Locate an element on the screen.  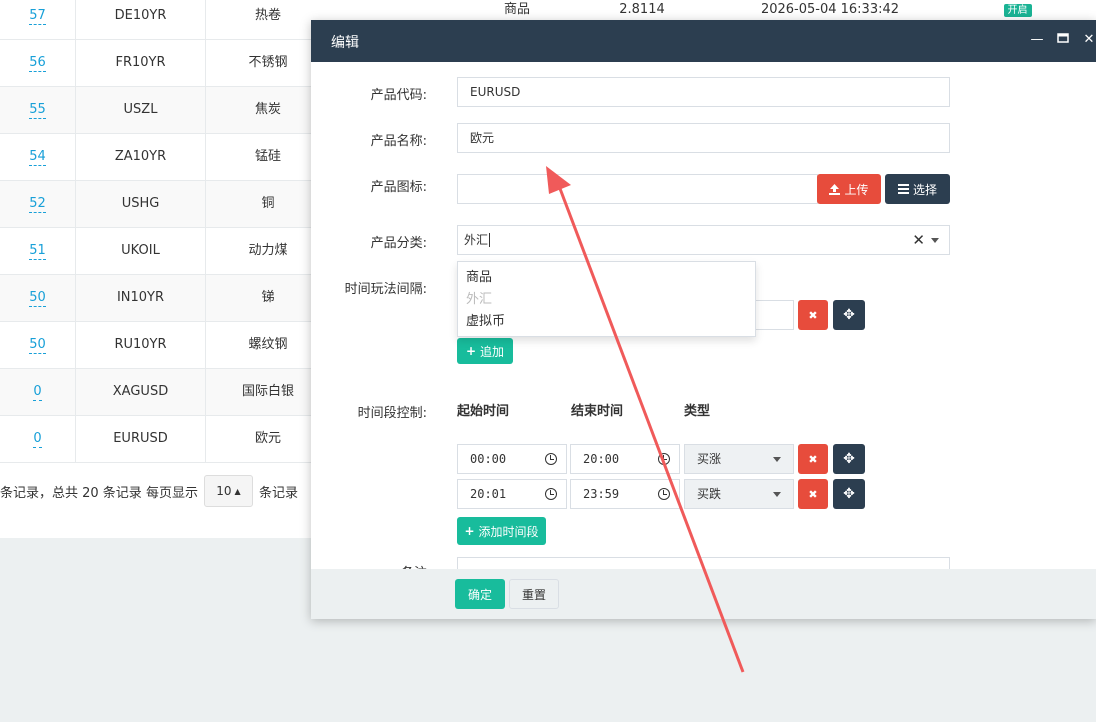
category-label: 产品分类: is located at coordinates (398, 243).